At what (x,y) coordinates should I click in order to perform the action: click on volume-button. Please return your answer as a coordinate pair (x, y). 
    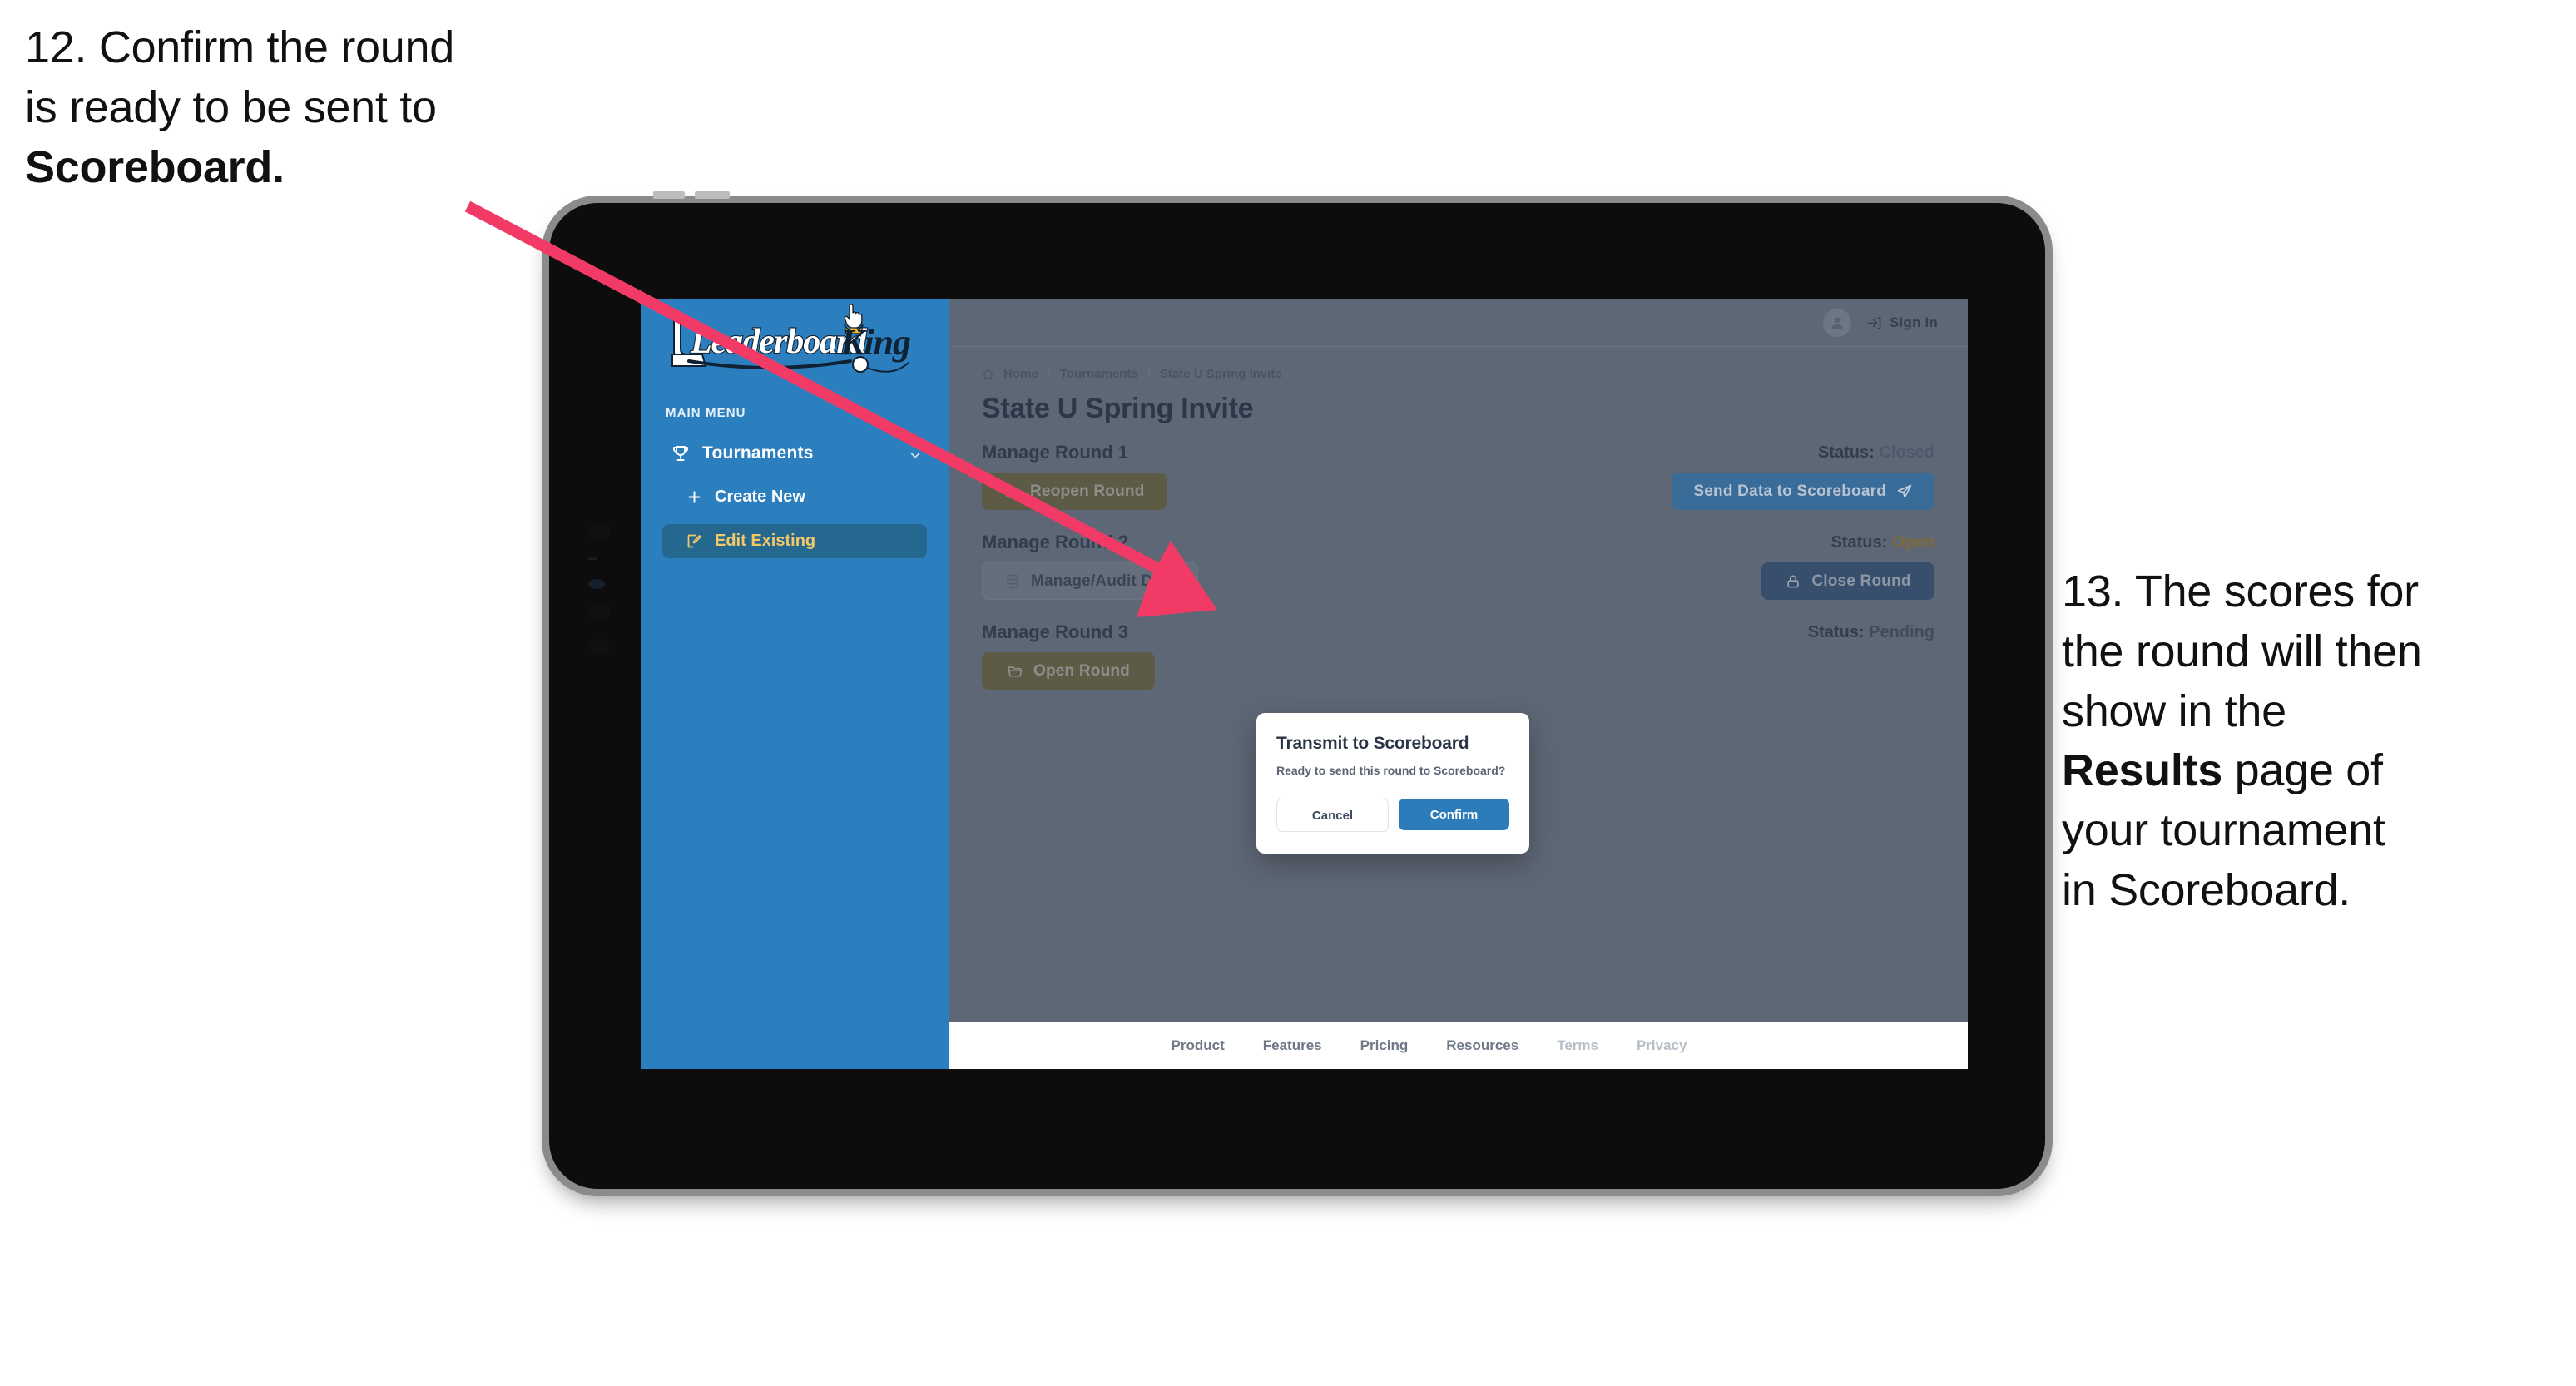
    Looking at the image, I should click on (712, 195).